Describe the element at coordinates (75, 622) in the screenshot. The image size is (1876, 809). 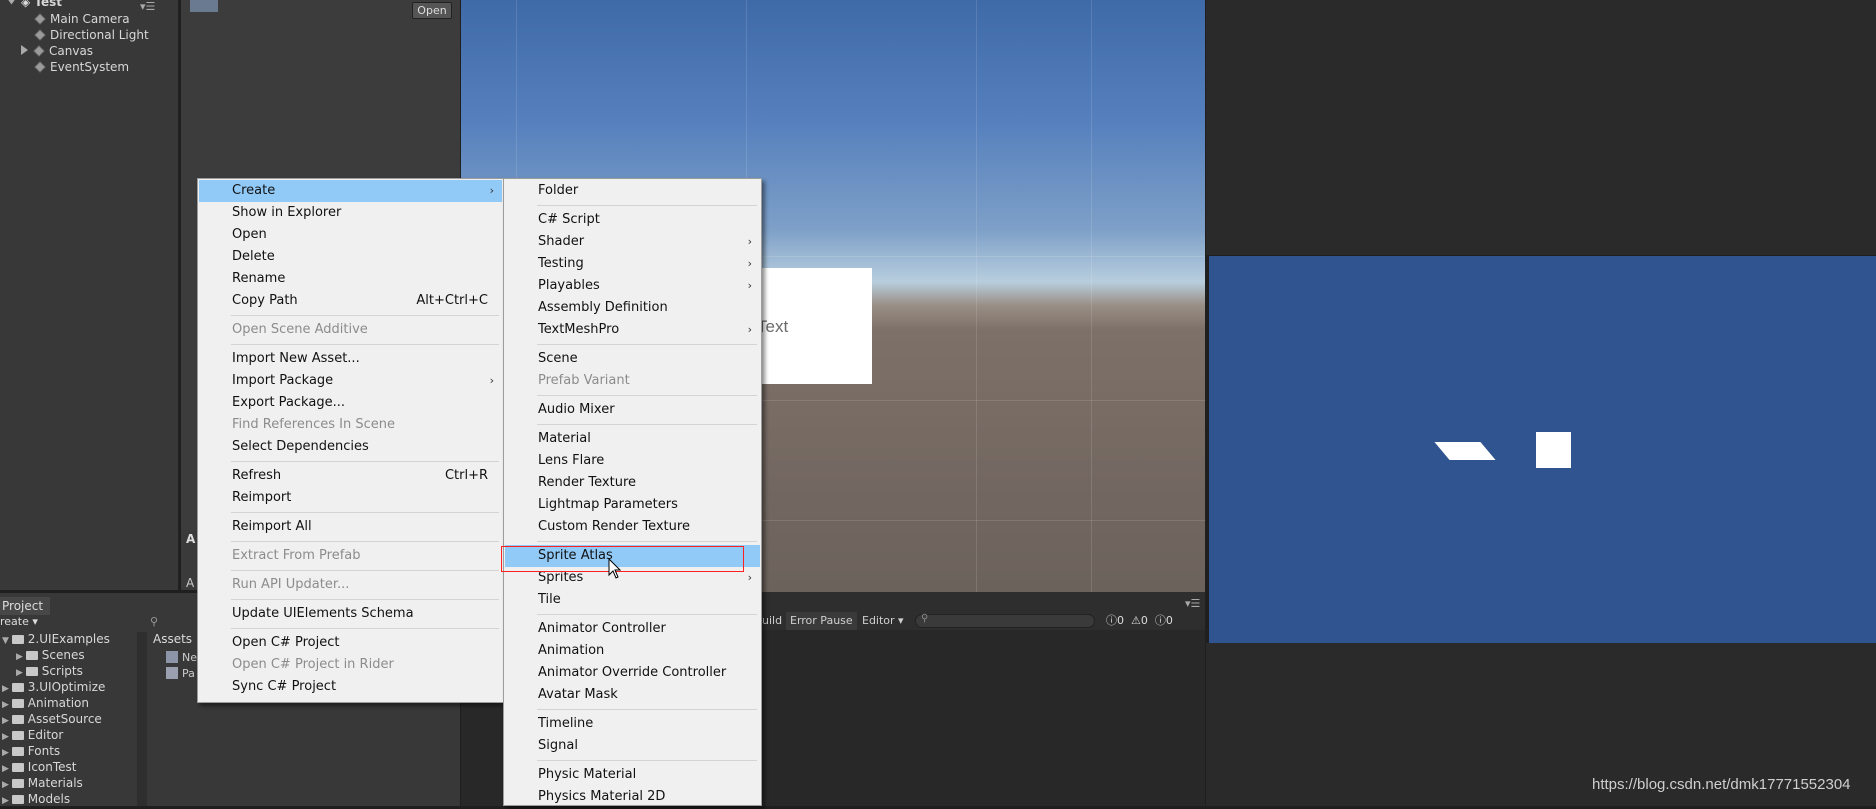
I see `create-dropdown: reate ▾` at that location.